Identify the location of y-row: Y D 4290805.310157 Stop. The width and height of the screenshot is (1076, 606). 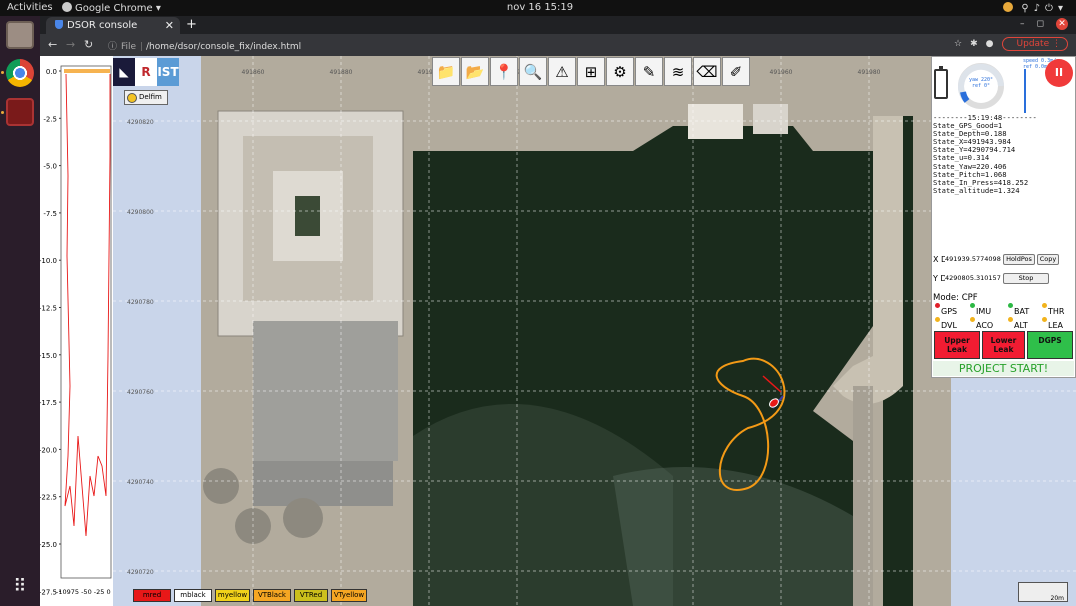
(1004, 279).